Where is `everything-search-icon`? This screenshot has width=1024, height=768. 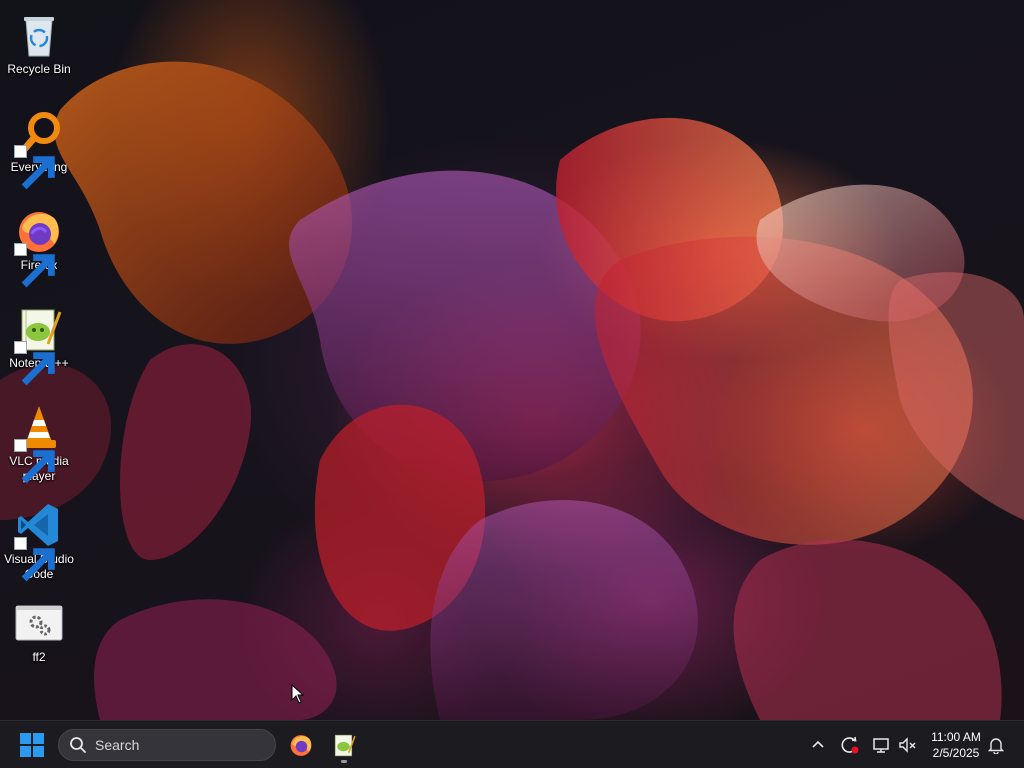
everything-search-icon is located at coordinates (39, 149).